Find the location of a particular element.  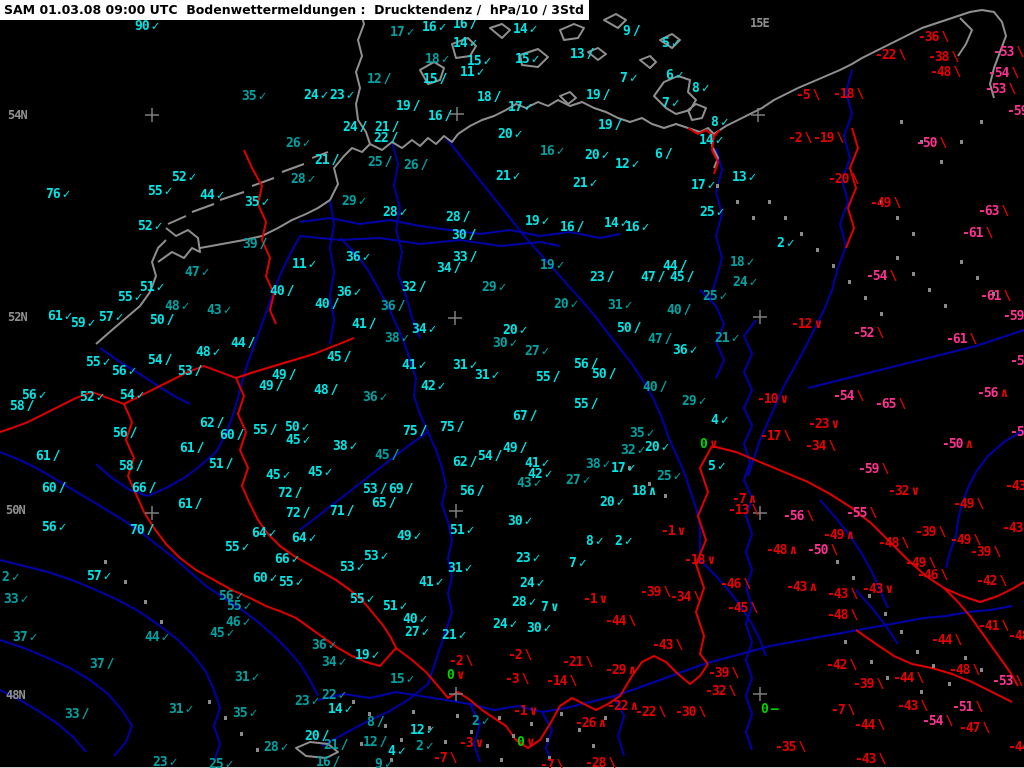

station-report: 28 ✓ is located at coordinates (395, 212).